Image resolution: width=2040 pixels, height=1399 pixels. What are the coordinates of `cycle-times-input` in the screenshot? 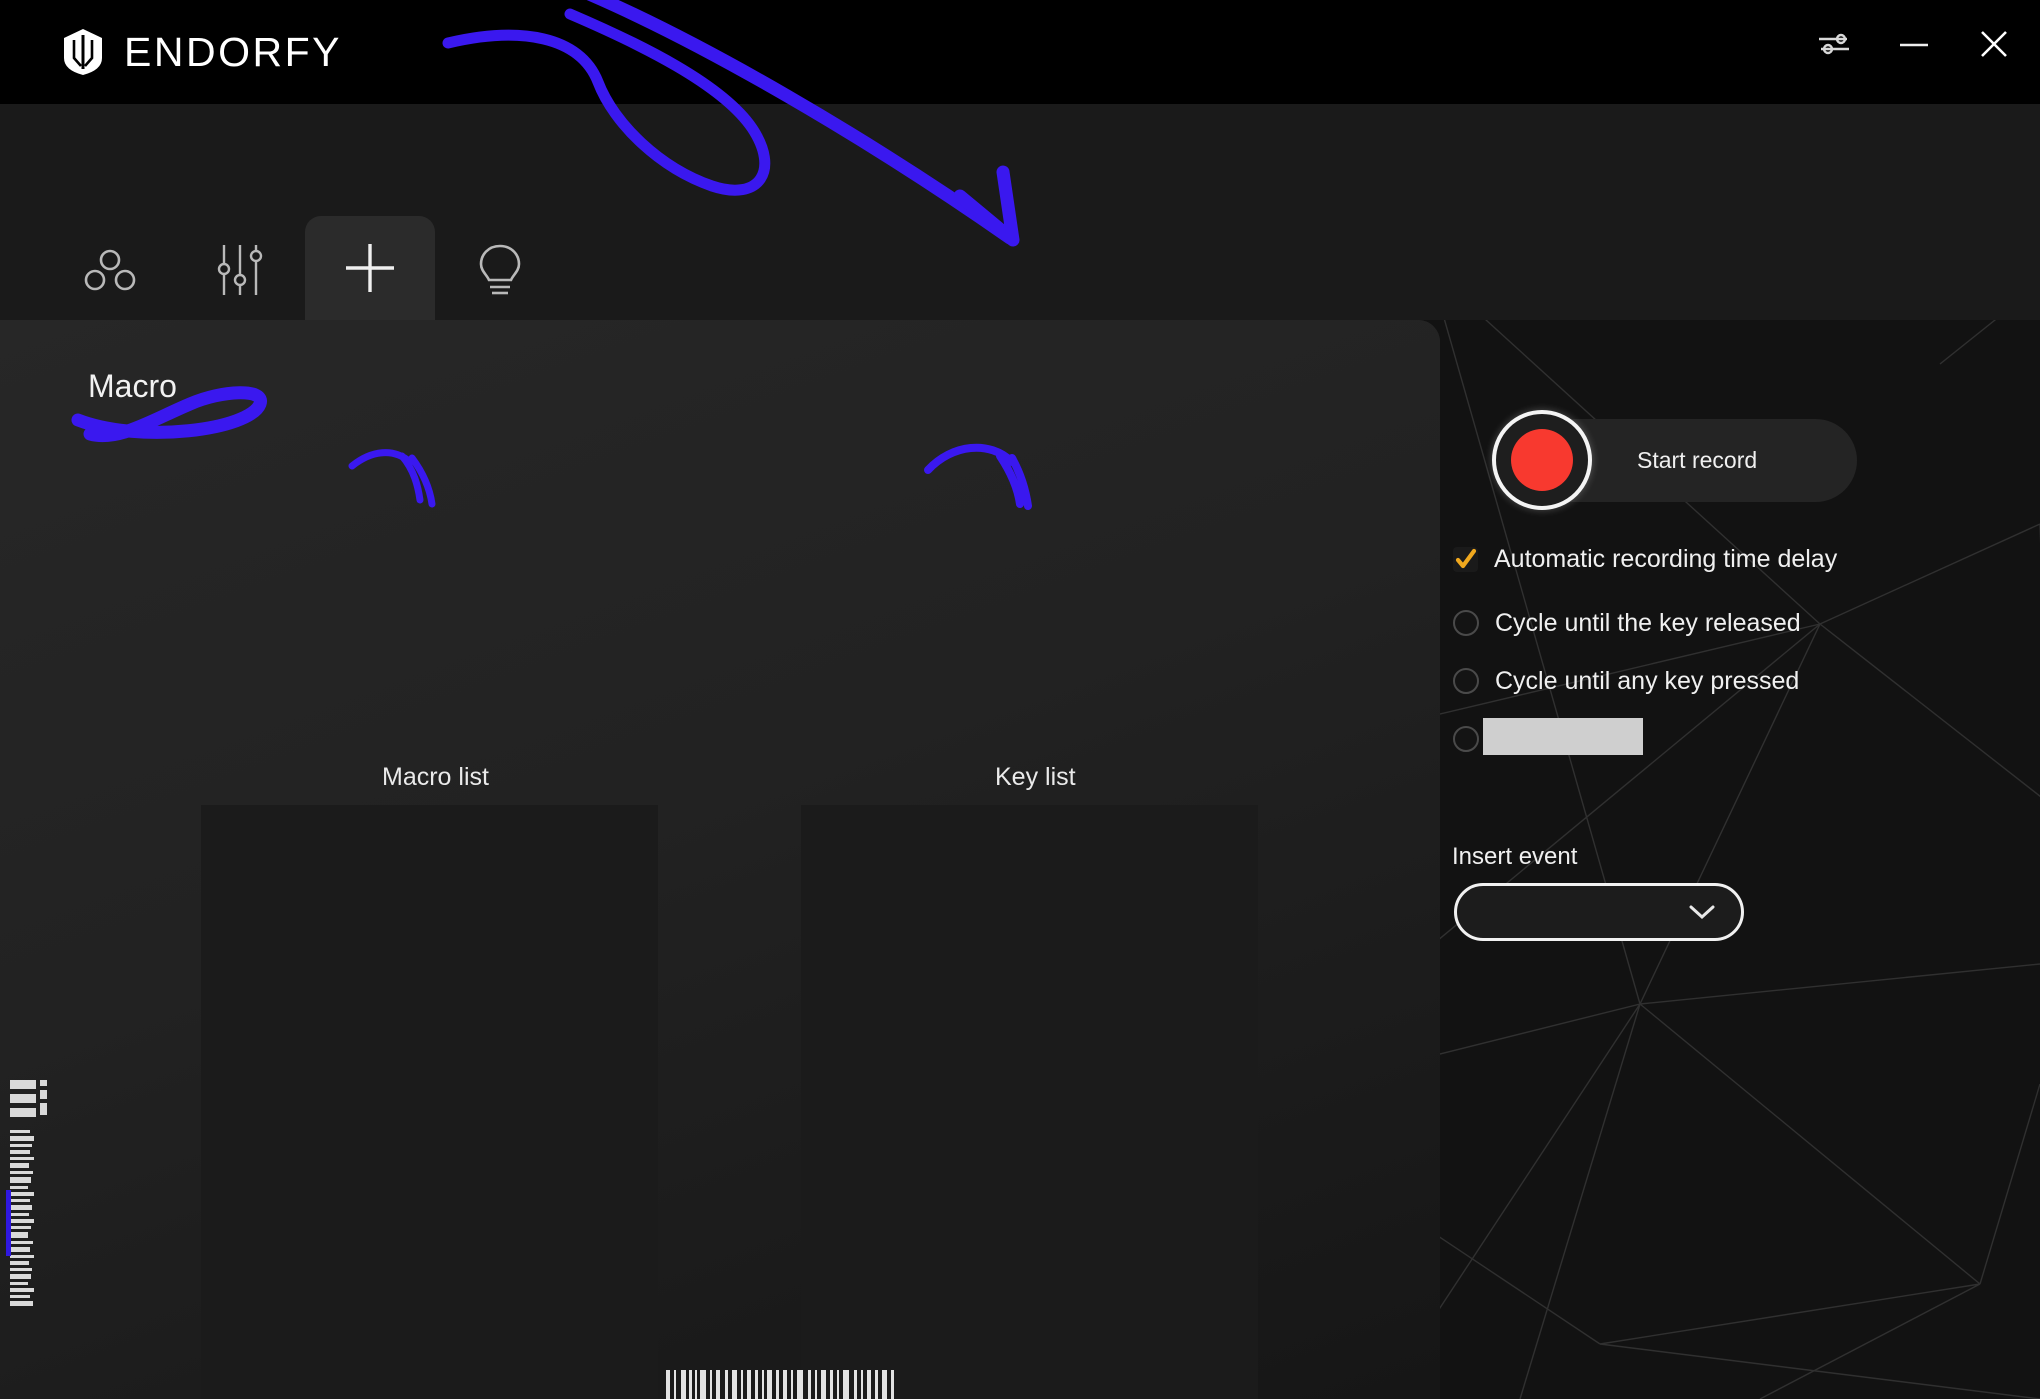 It's located at (1563, 736).